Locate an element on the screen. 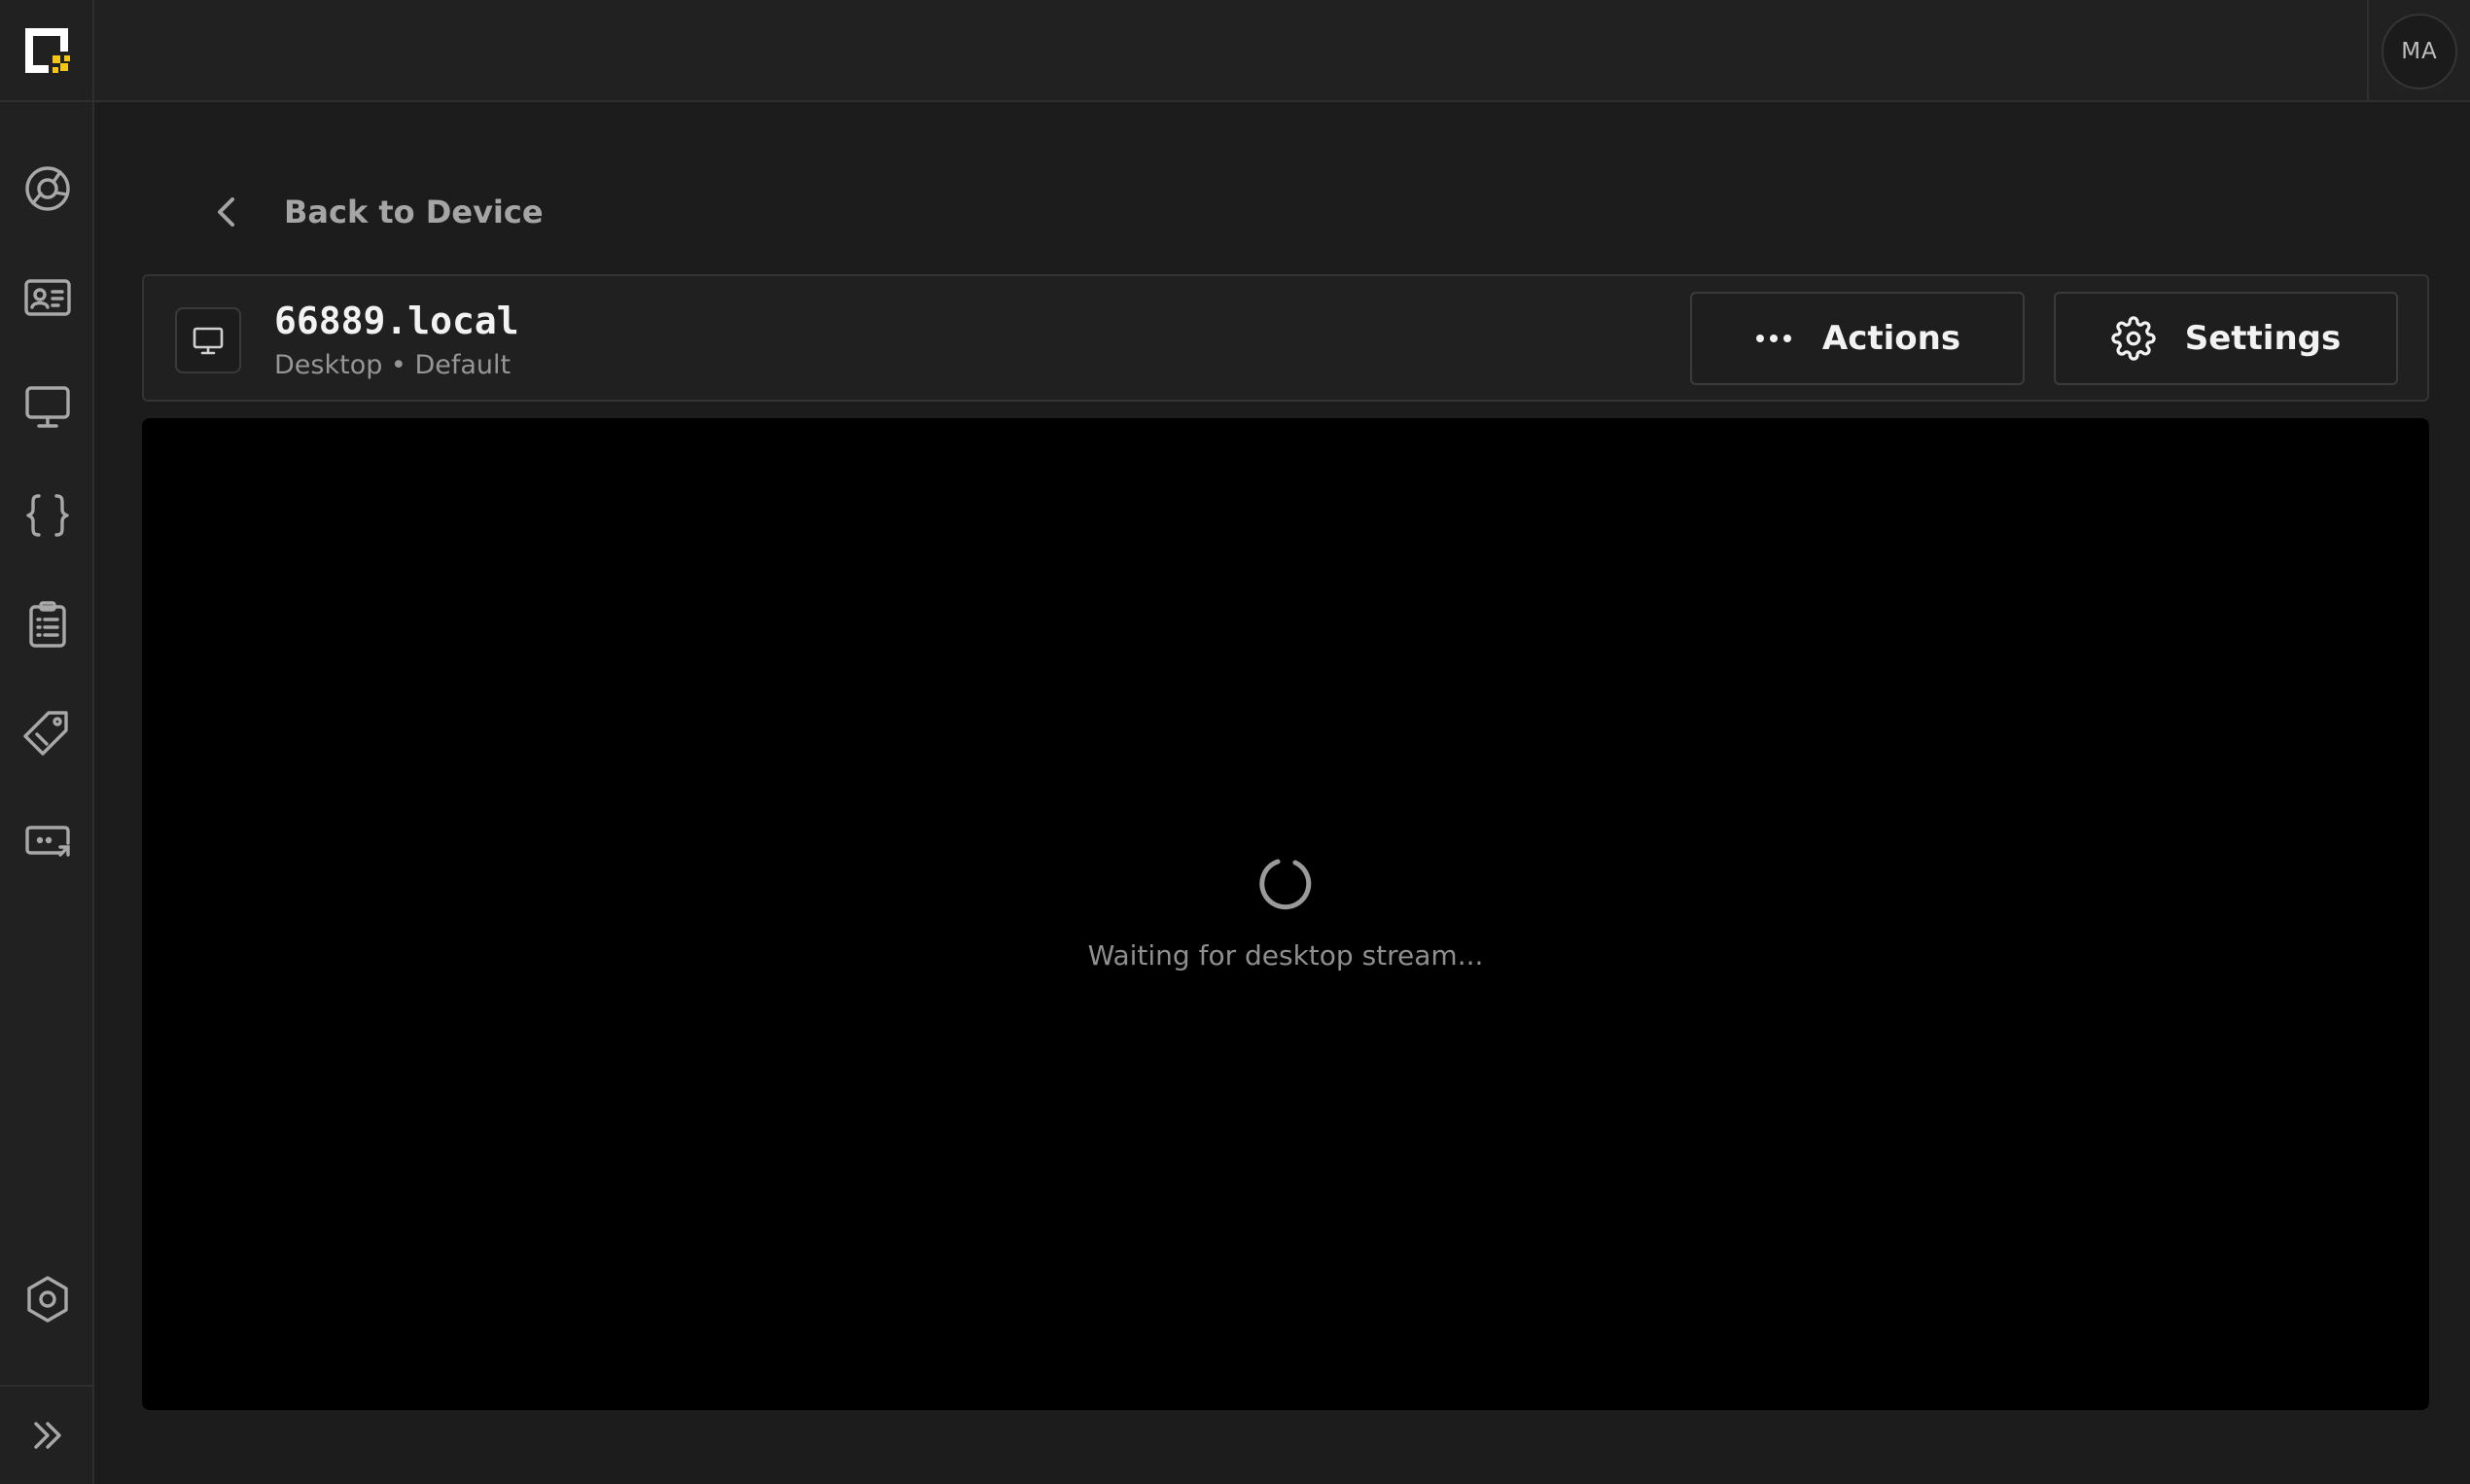 This screenshot has width=2470, height=1484. loading-spinner-icon is located at coordinates (1285, 885).